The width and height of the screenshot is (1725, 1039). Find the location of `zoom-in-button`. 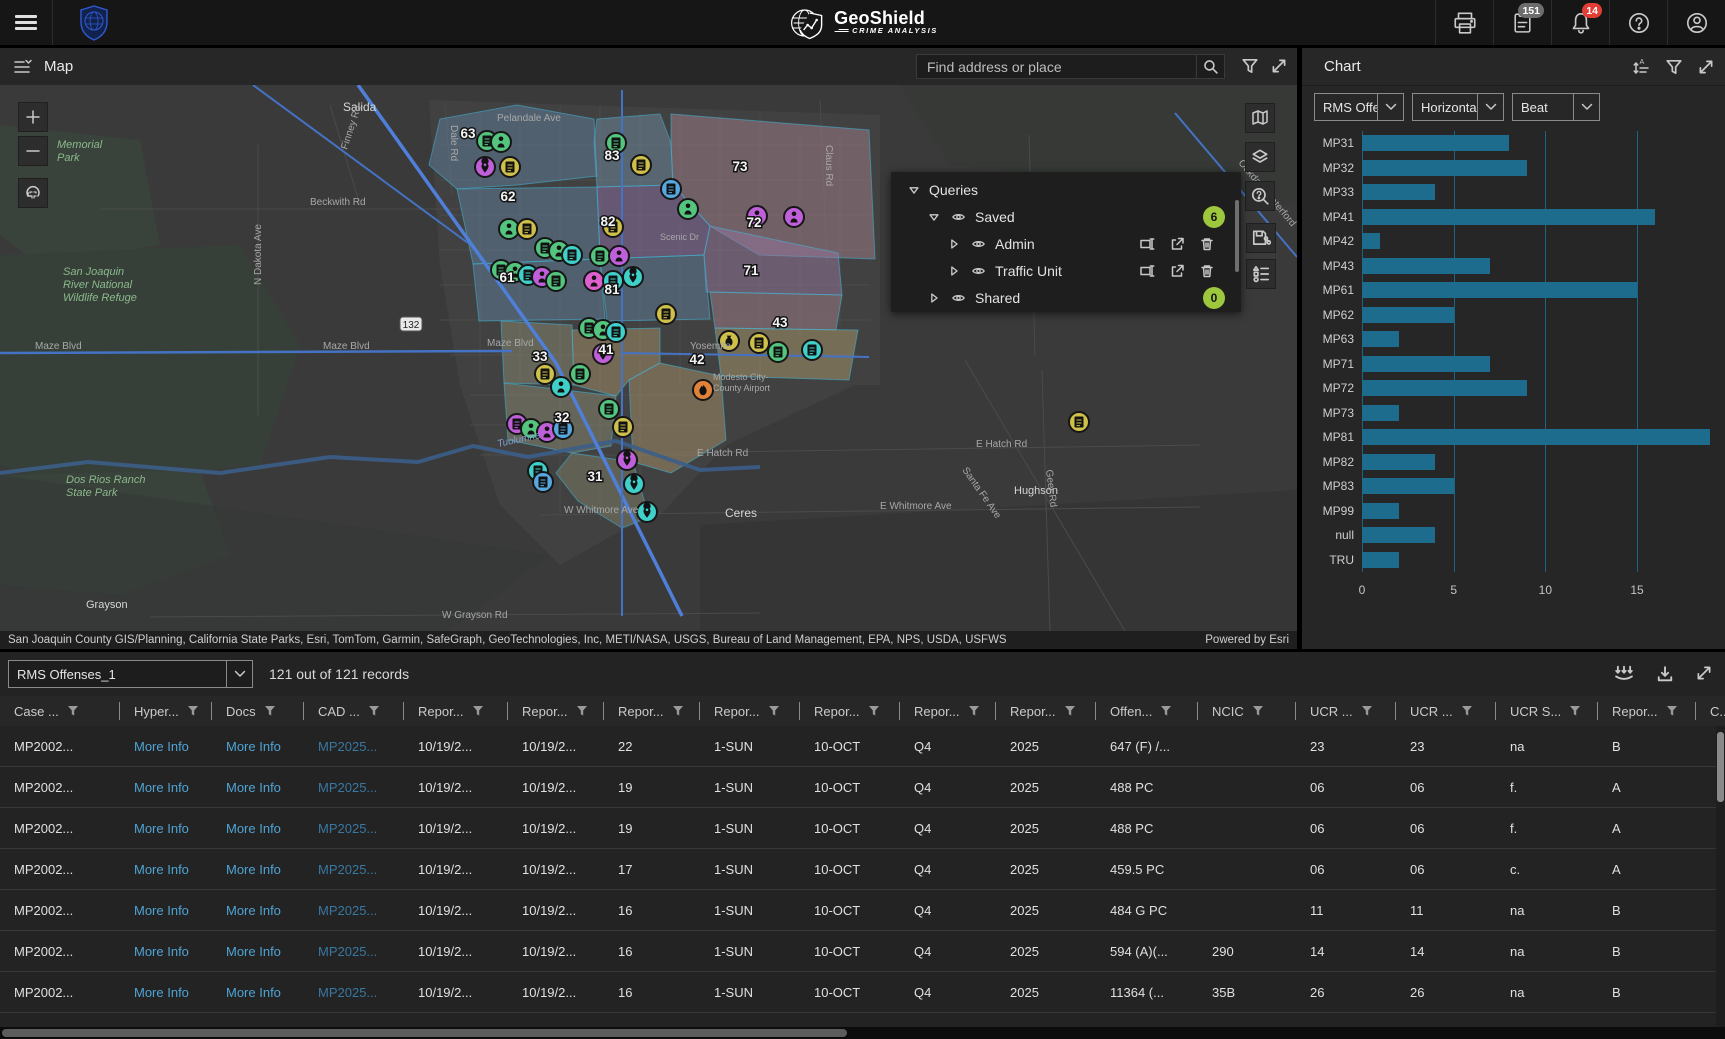

zoom-in-button is located at coordinates (33, 117).